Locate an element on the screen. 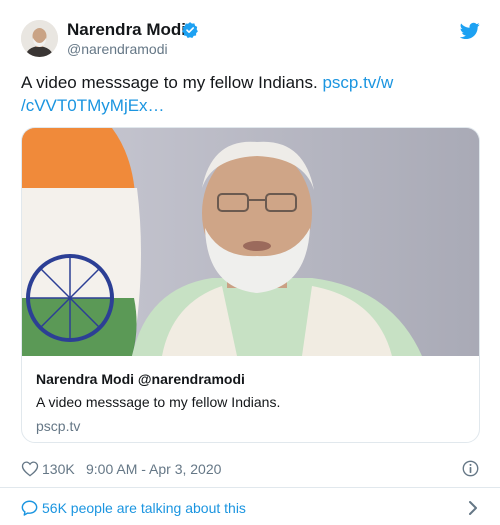 The height and width of the screenshot is (525, 500). author-name: Narendra Modi is located at coordinates (126, 30).